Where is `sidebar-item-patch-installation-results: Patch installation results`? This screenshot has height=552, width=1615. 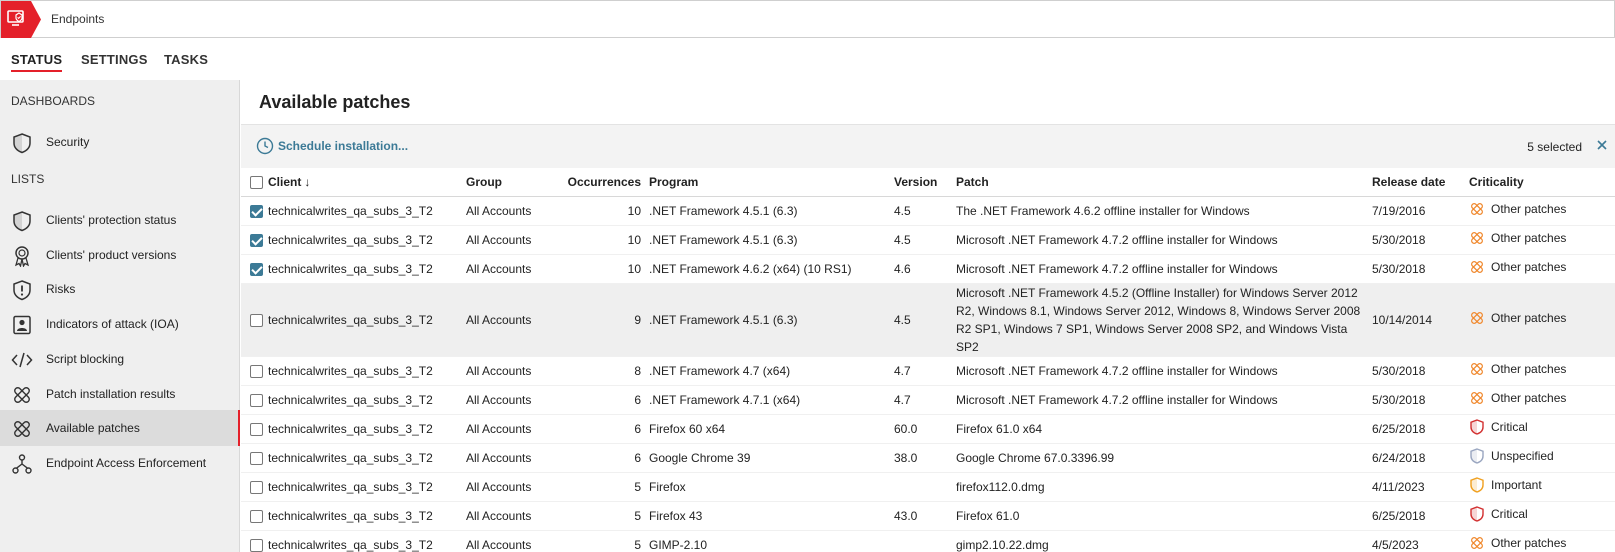
sidebar-item-patch-installation-results: Patch installation results is located at coordinates (120, 394).